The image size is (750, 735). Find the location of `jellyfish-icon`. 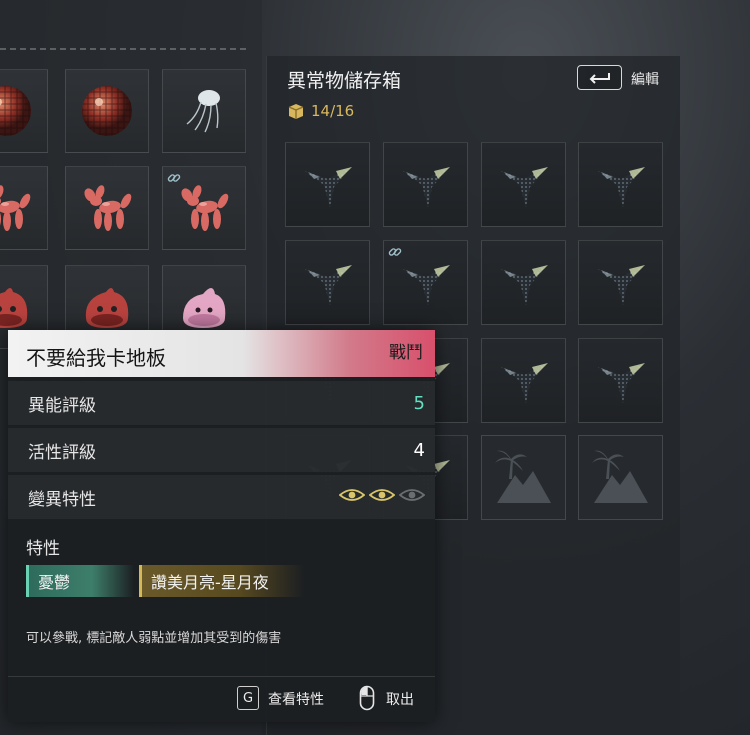

jellyfish-icon is located at coordinates (204, 111).